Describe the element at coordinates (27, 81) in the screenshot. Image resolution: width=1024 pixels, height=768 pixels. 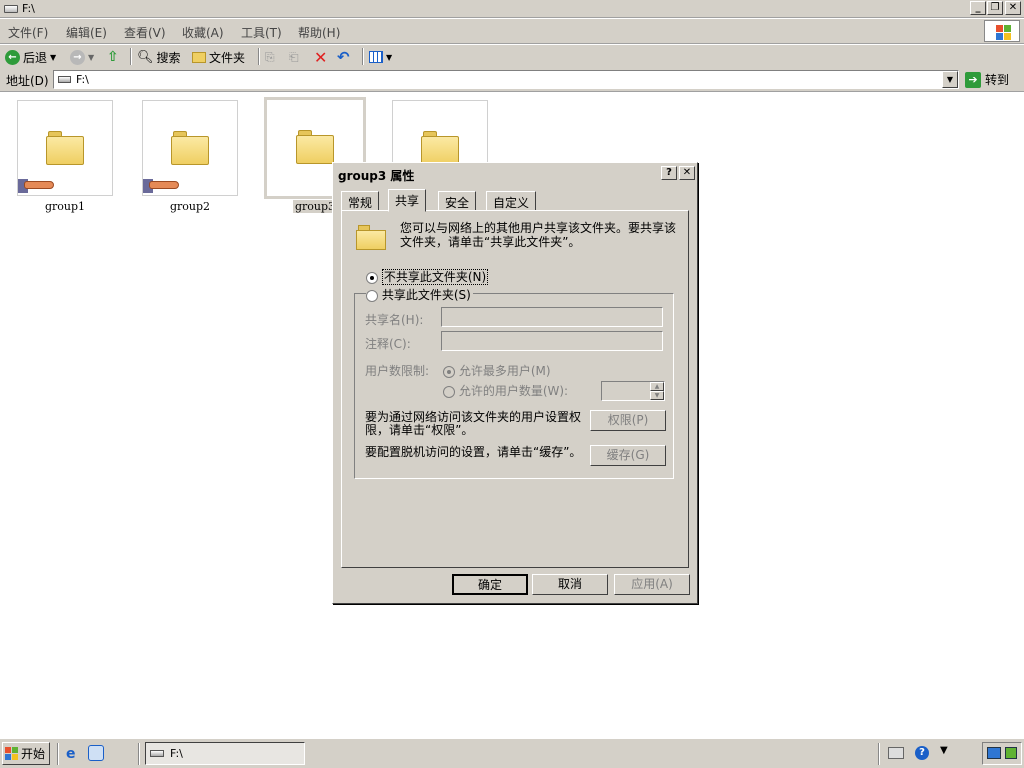
I see `address-label: 地址(D)` at that location.